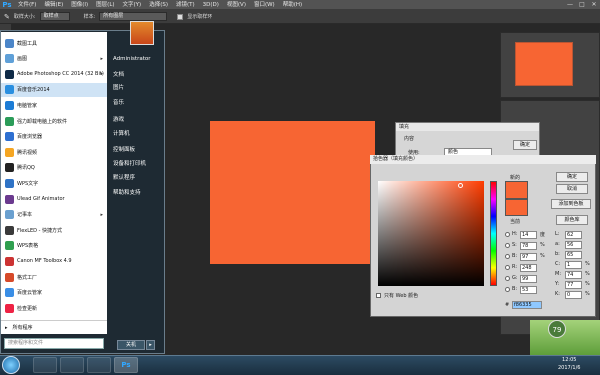 The height and width of the screenshot is (375, 600). Describe the element at coordinates (211, 5) in the screenshot. I see `menu-3d: 3D(D)` at that location.